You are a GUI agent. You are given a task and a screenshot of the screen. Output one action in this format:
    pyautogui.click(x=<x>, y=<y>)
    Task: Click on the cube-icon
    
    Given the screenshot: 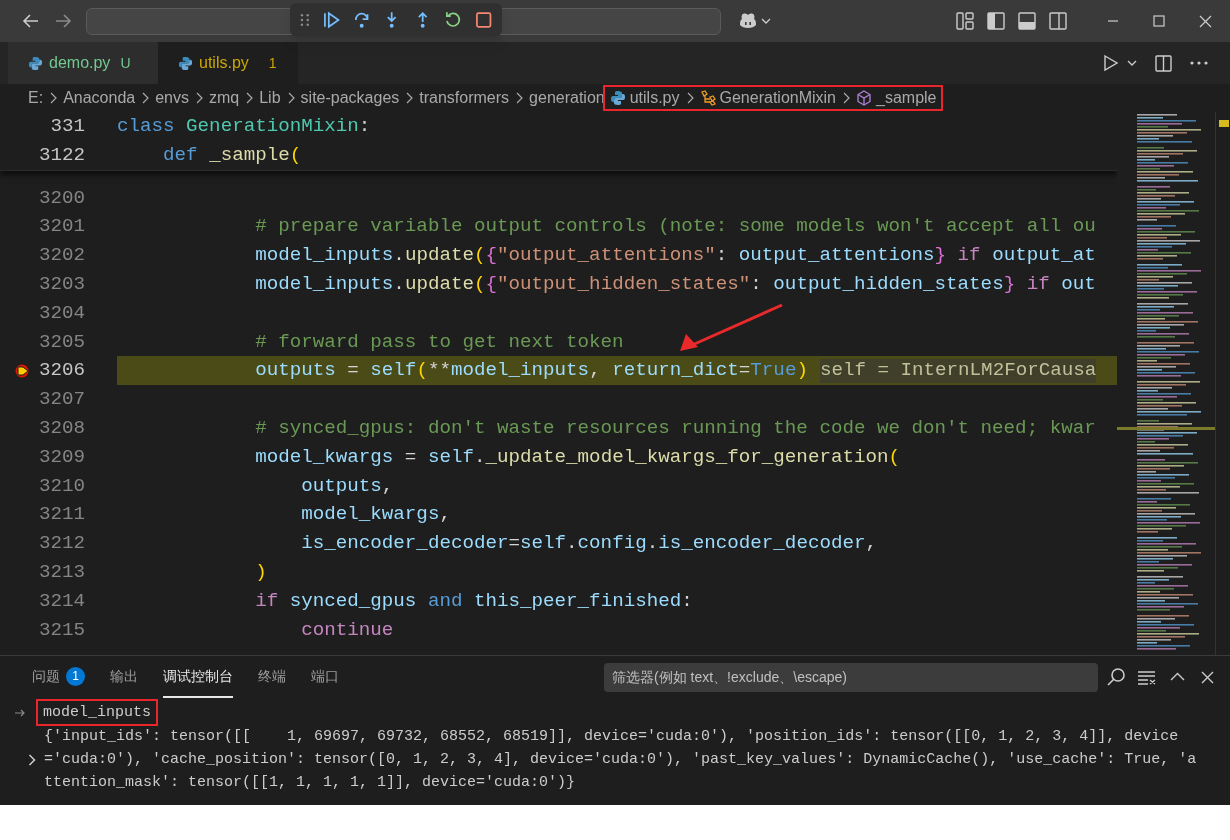 What is the action you would take?
    pyautogui.click(x=864, y=98)
    